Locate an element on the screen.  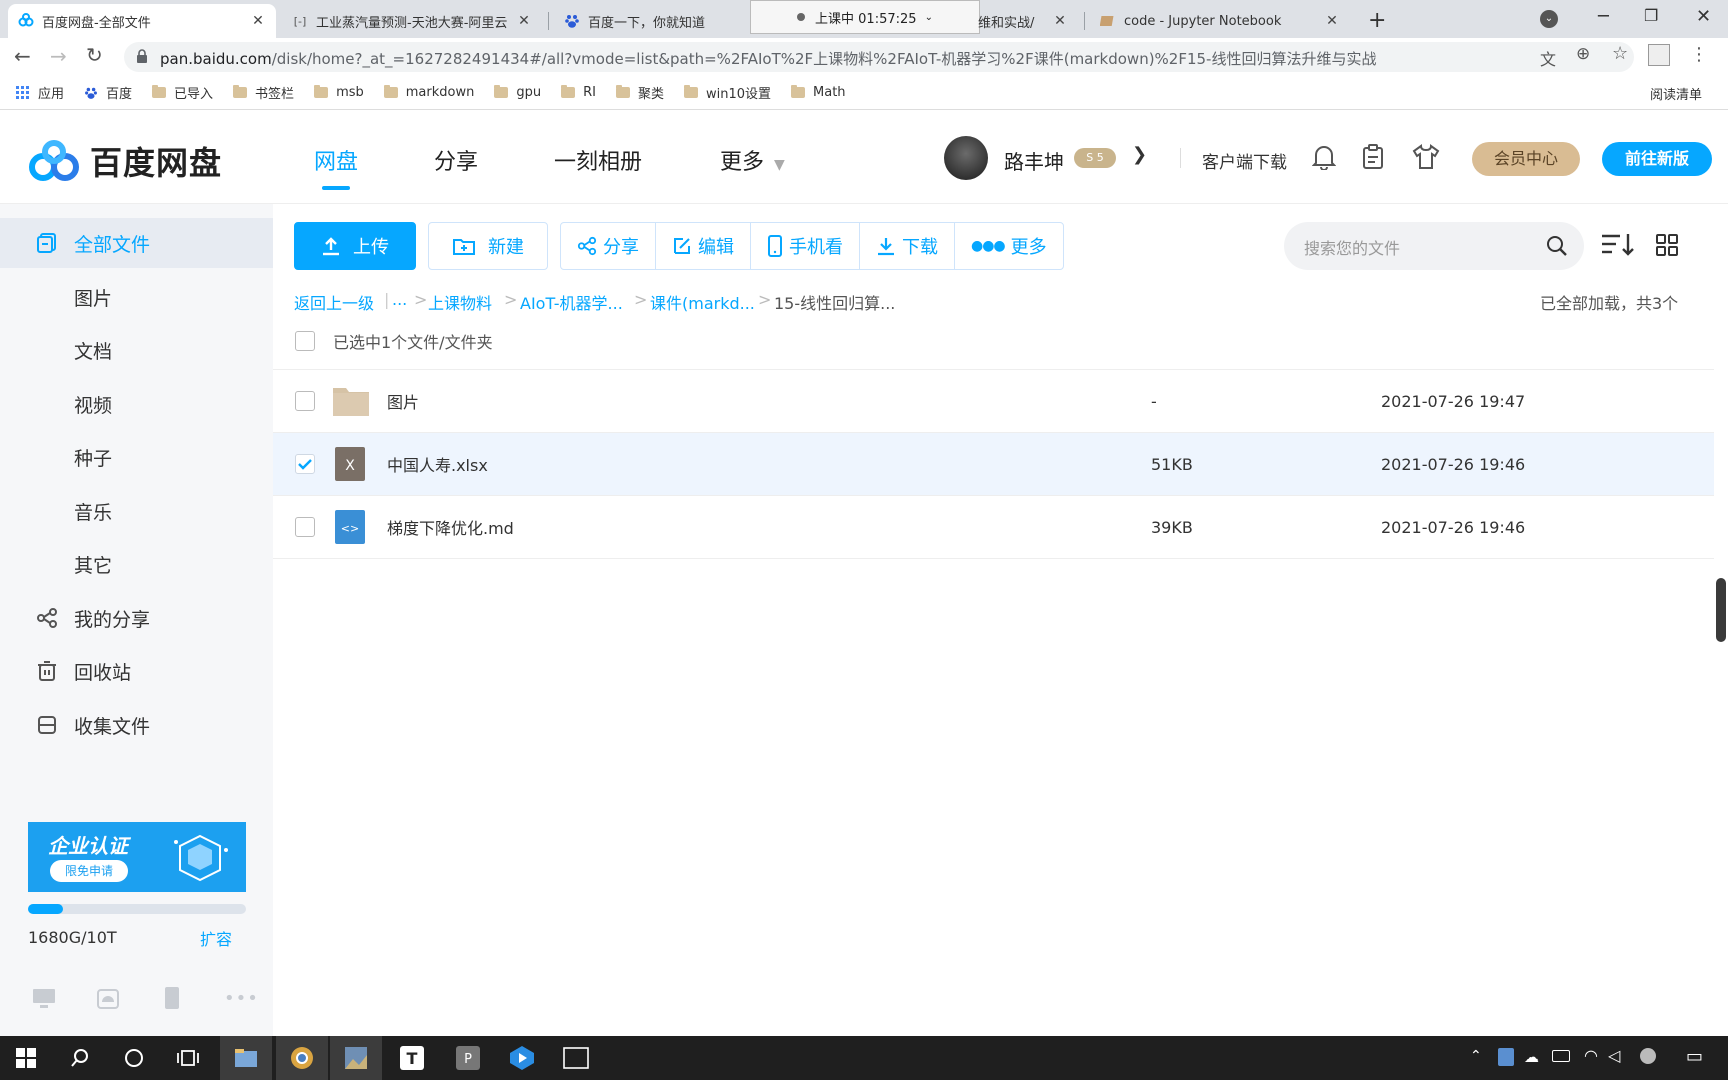
sort-icon is located at coordinates (1618, 245).